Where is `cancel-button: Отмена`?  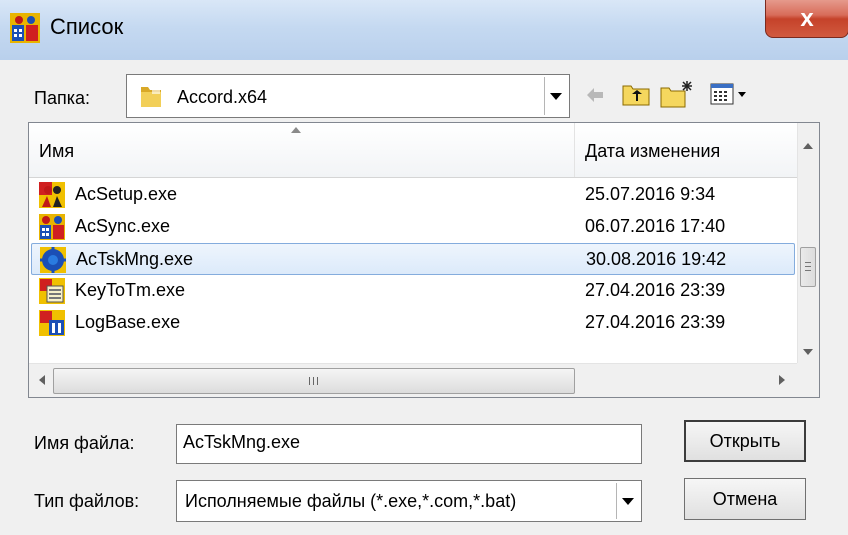
cancel-button: Отмена is located at coordinates (745, 499).